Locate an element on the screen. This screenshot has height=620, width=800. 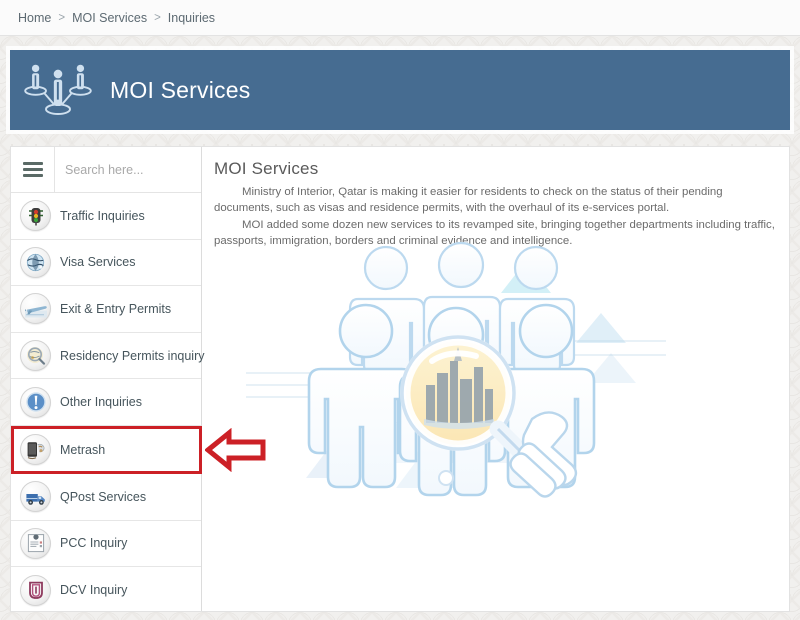
sidebar-item-label: DCV Inquiry is located at coordinates (94, 590).